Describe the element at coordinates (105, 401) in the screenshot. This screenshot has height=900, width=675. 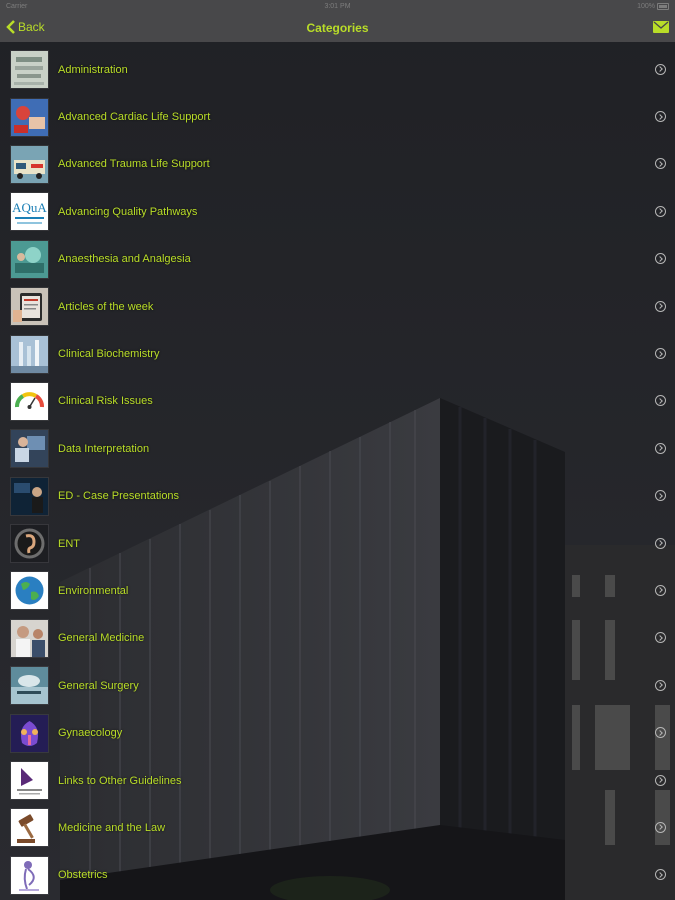
I see `category-label: Clinical Risk Issues` at that location.